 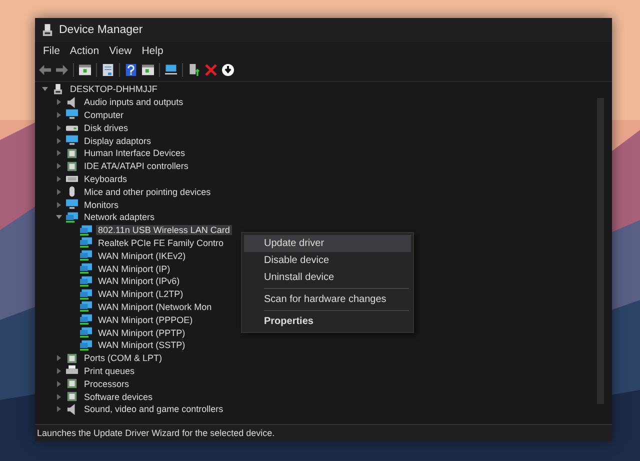 I want to click on tree-item: Realtek PCIe FE Family Contro, so click(x=161, y=243).